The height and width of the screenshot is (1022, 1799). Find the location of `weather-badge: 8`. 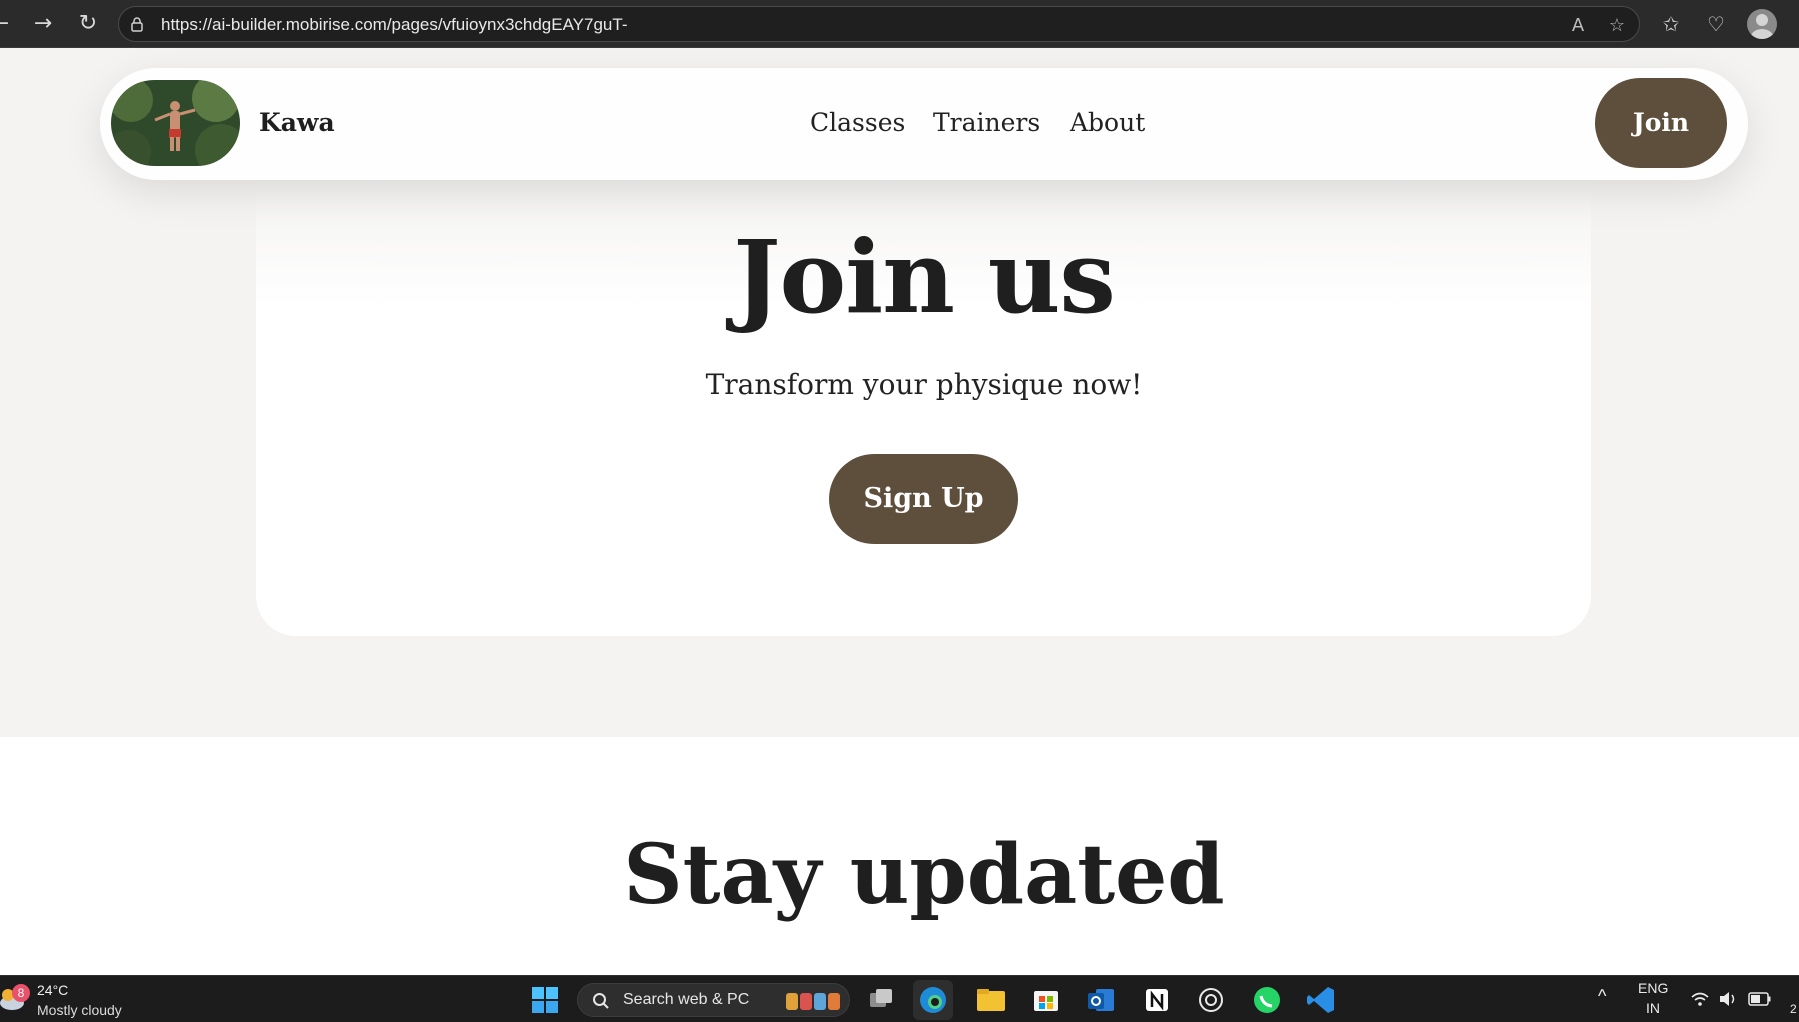

weather-badge: 8 is located at coordinates (21, 993).